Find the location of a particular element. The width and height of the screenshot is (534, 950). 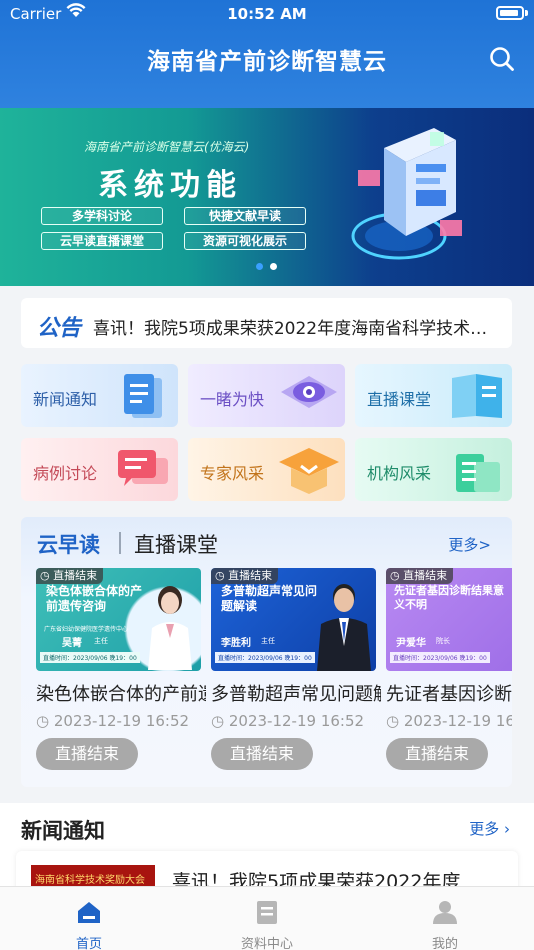

graduation-cap-icon is located at coordinates (309, 471).